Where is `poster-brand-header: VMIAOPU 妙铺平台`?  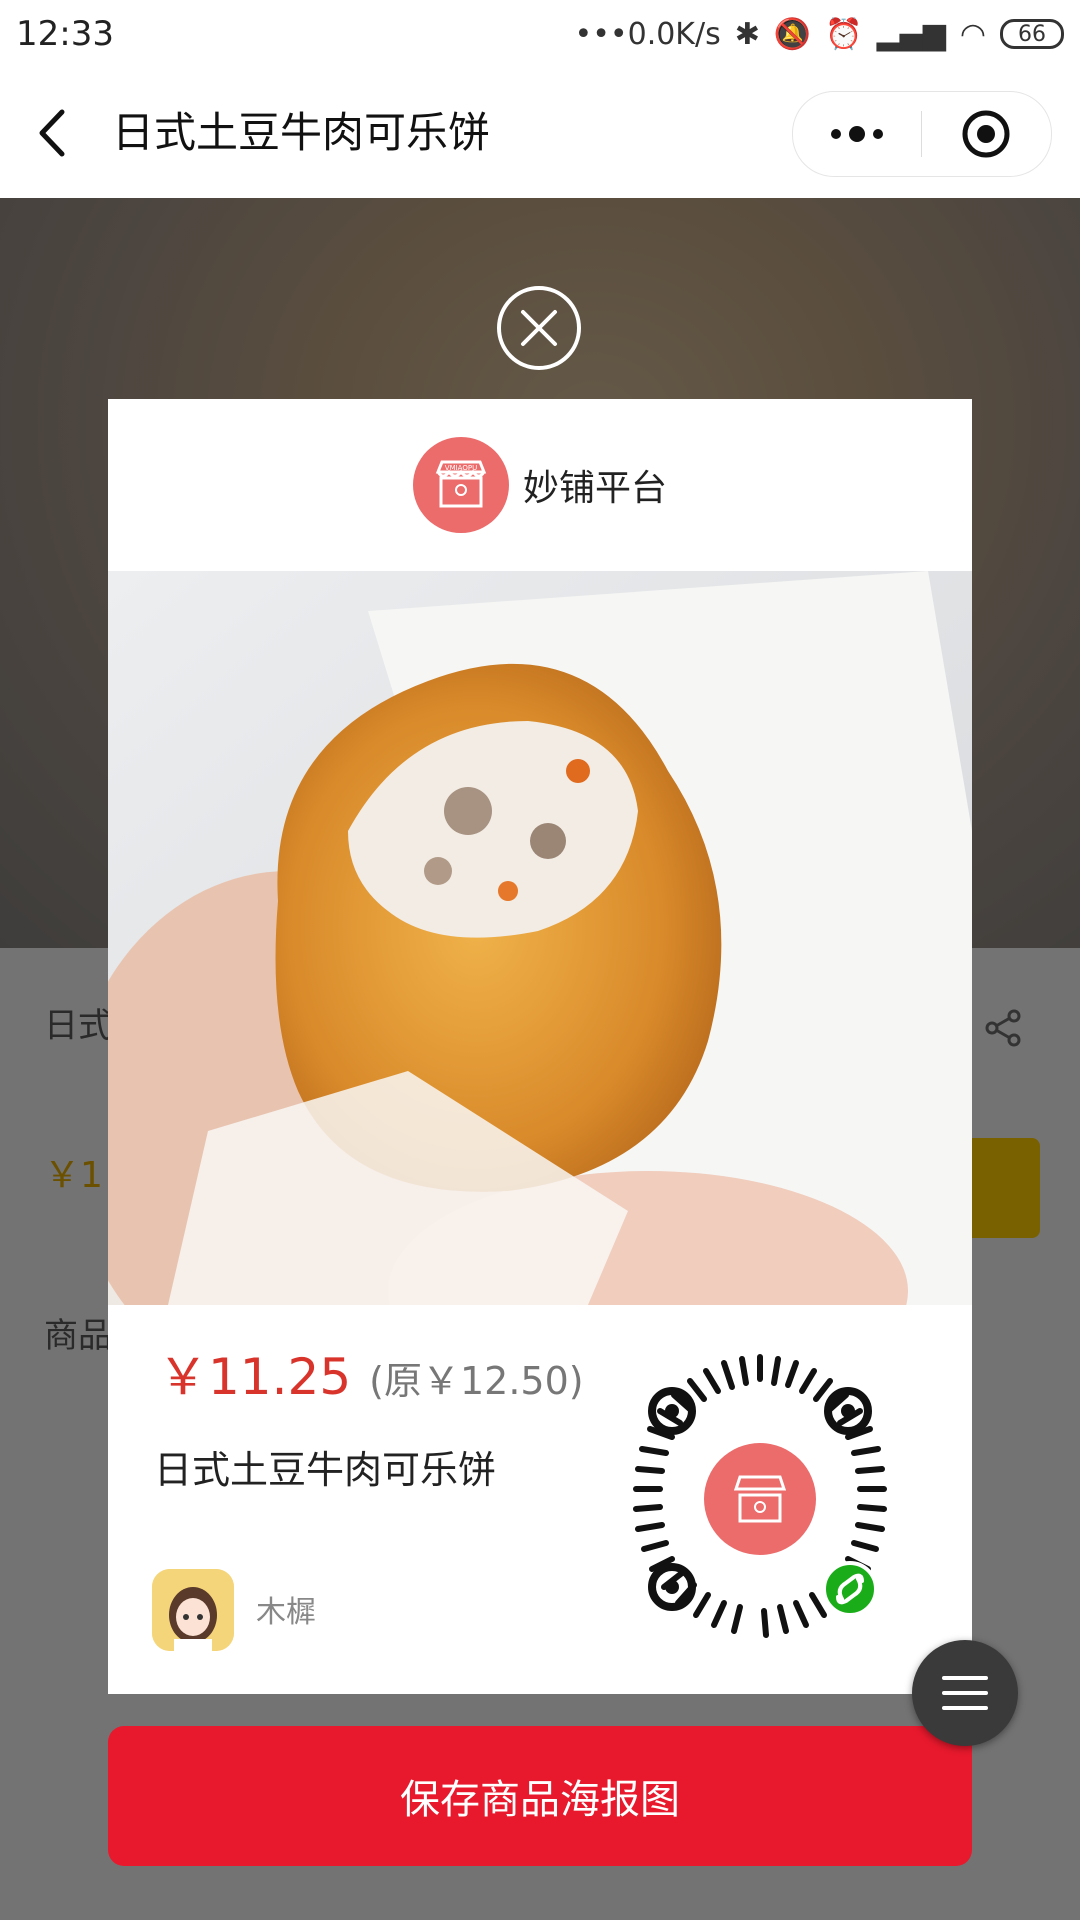
poster-brand-header: VMIAOPU 妙铺平台 is located at coordinates (540, 485).